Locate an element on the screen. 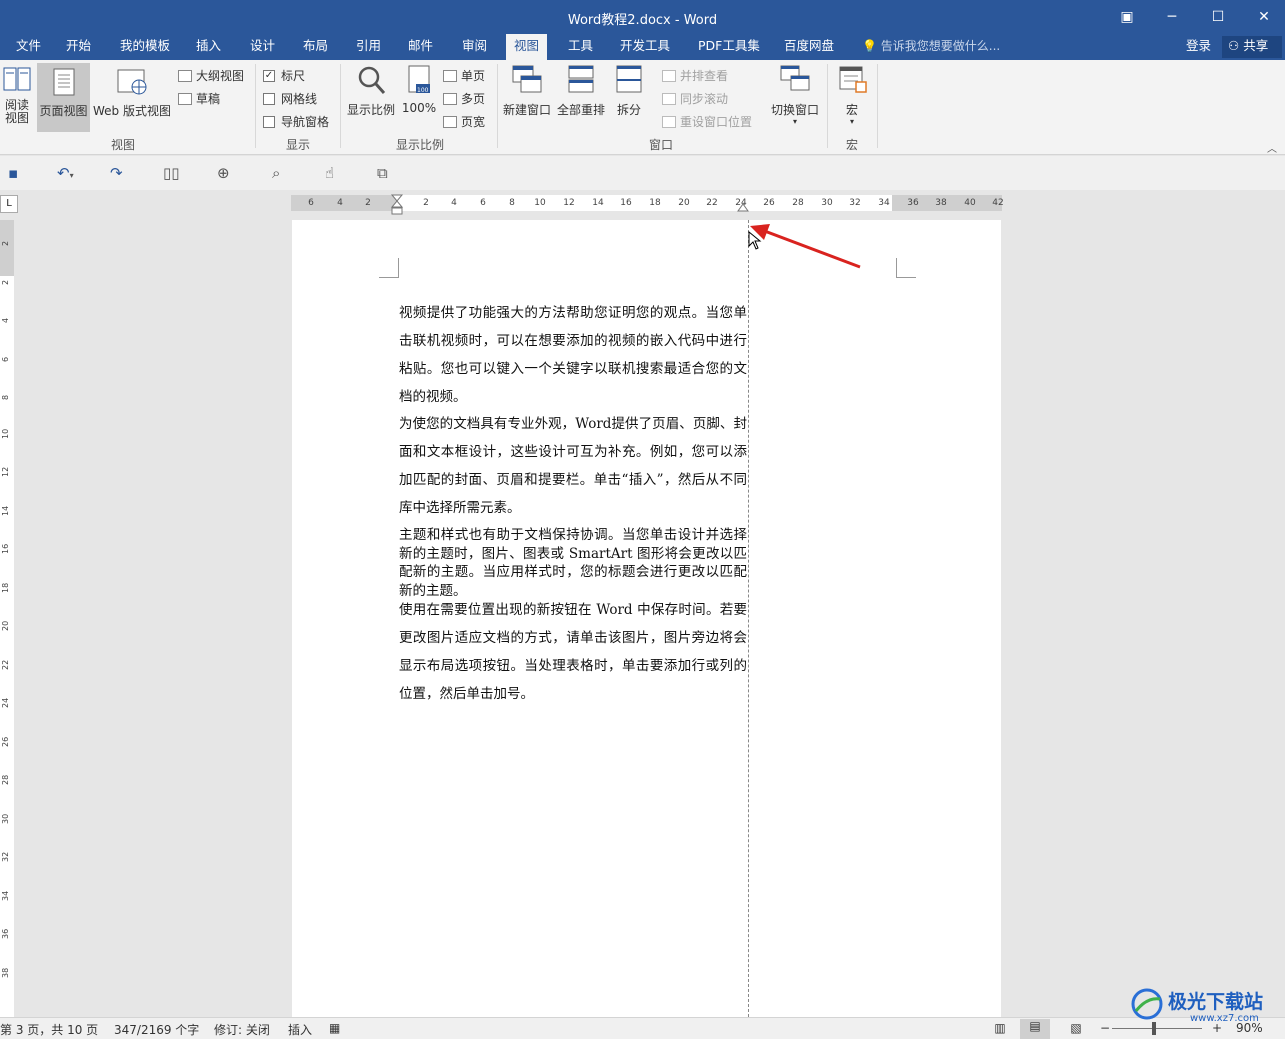  ruler-check-icon: ✓ is located at coordinates (269, 75).